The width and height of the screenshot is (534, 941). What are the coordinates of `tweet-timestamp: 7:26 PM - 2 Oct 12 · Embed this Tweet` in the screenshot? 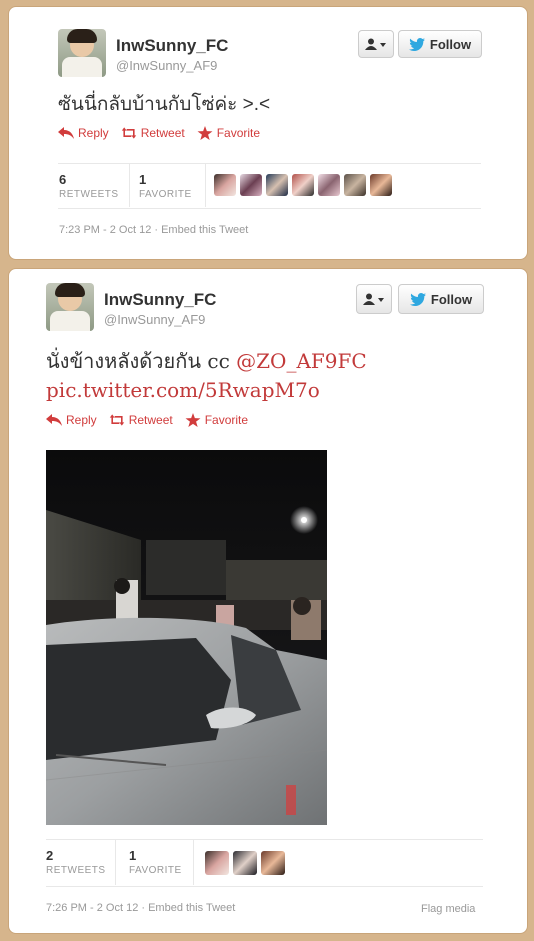 It's located at (140, 908).